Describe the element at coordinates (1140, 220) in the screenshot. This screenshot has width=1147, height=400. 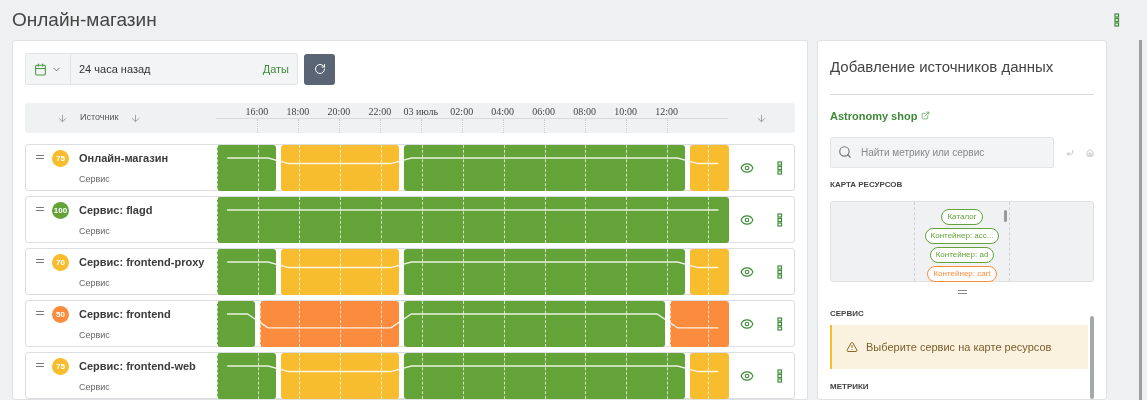
I see `page-scrollbar` at that location.